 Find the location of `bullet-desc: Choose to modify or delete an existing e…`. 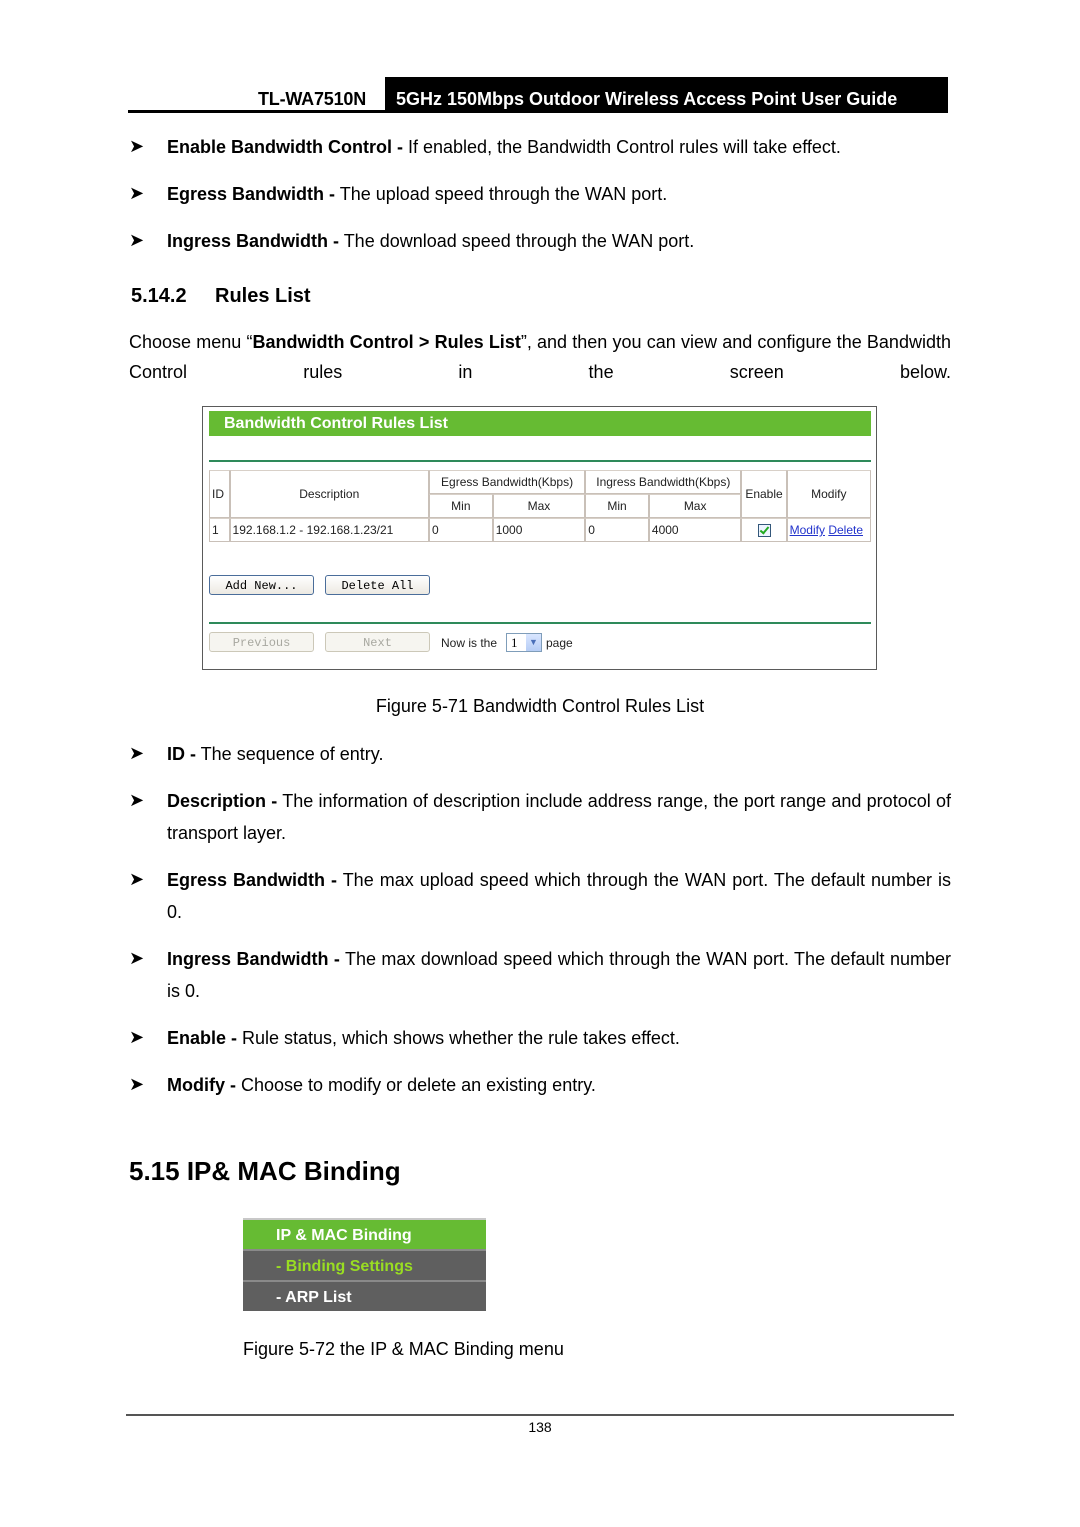

bullet-desc: Choose to modify or delete an existing e… is located at coordinates (416, 1085).